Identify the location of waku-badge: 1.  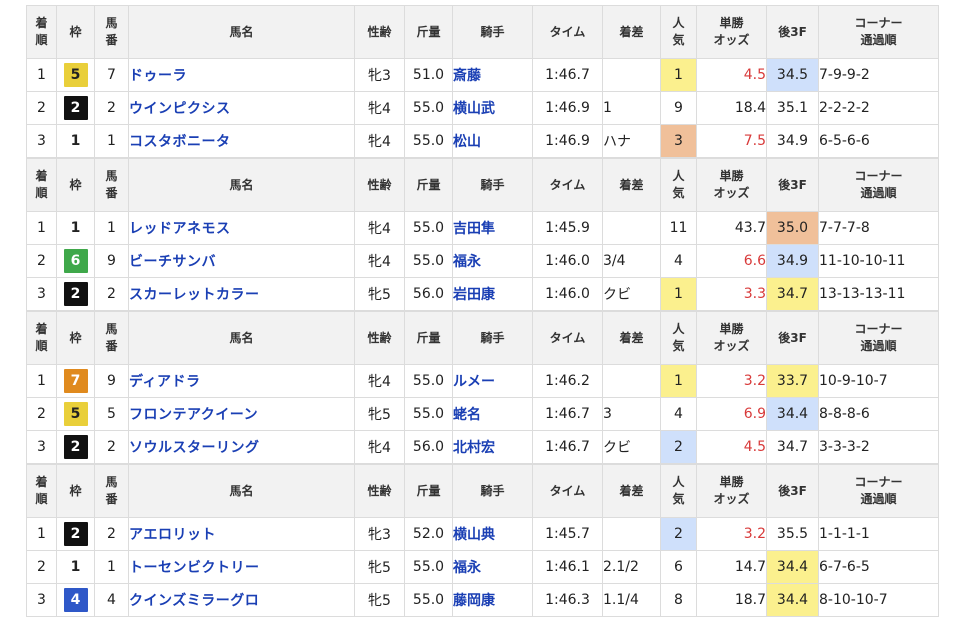
(75, 228).